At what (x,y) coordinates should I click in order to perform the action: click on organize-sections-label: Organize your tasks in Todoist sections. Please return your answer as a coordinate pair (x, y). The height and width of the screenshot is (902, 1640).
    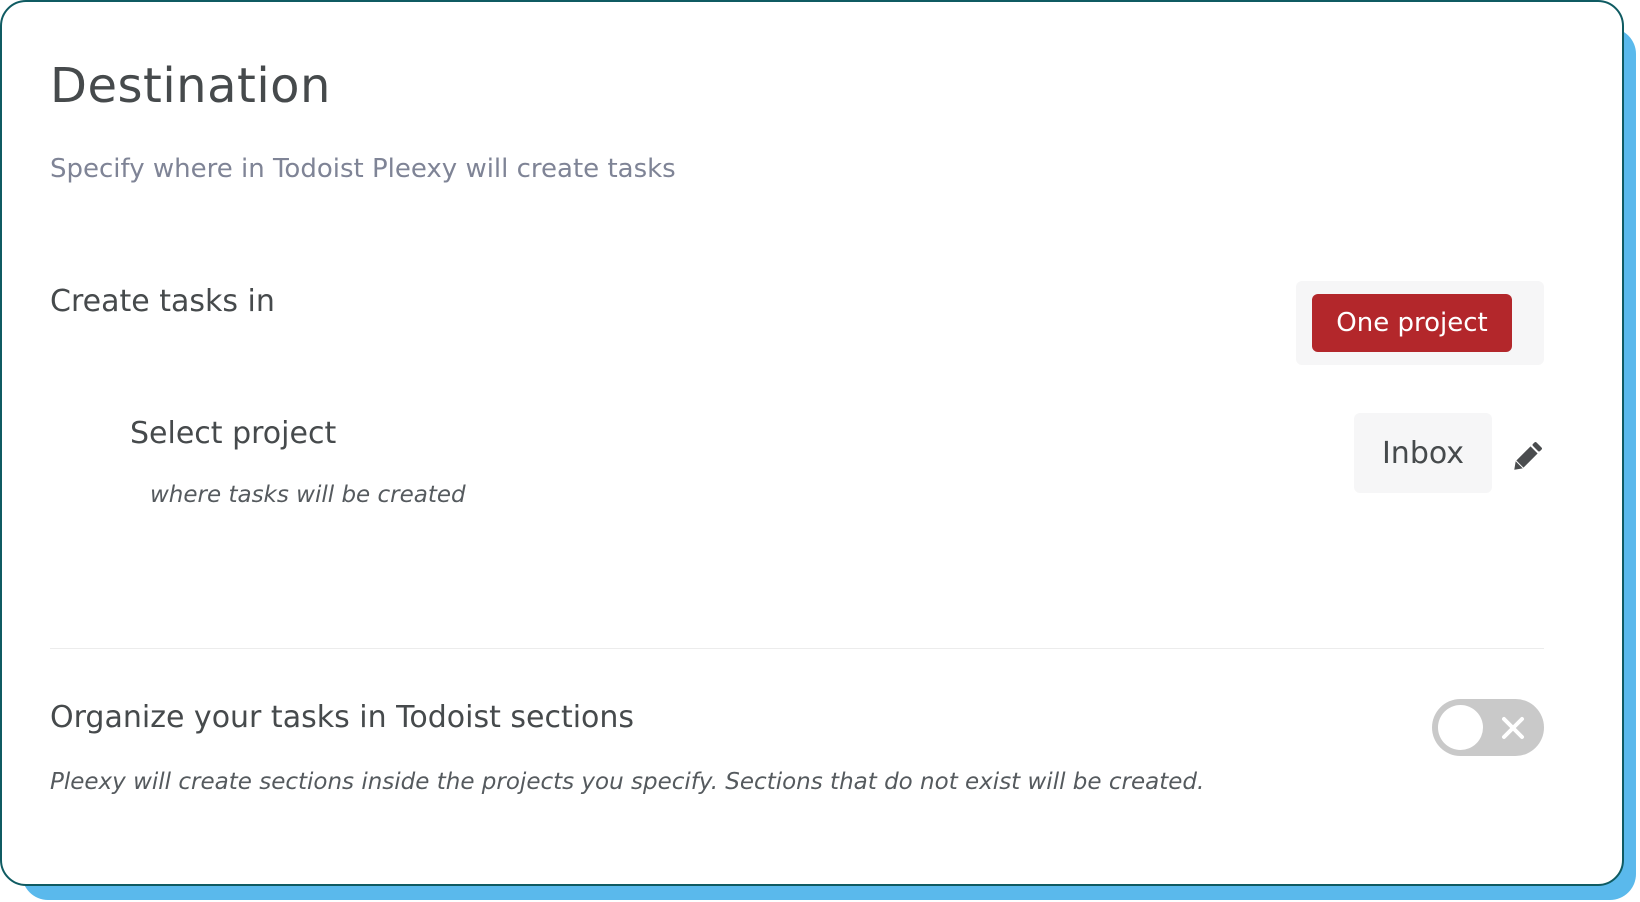
    Looking at the image, I should click on (342, 717).